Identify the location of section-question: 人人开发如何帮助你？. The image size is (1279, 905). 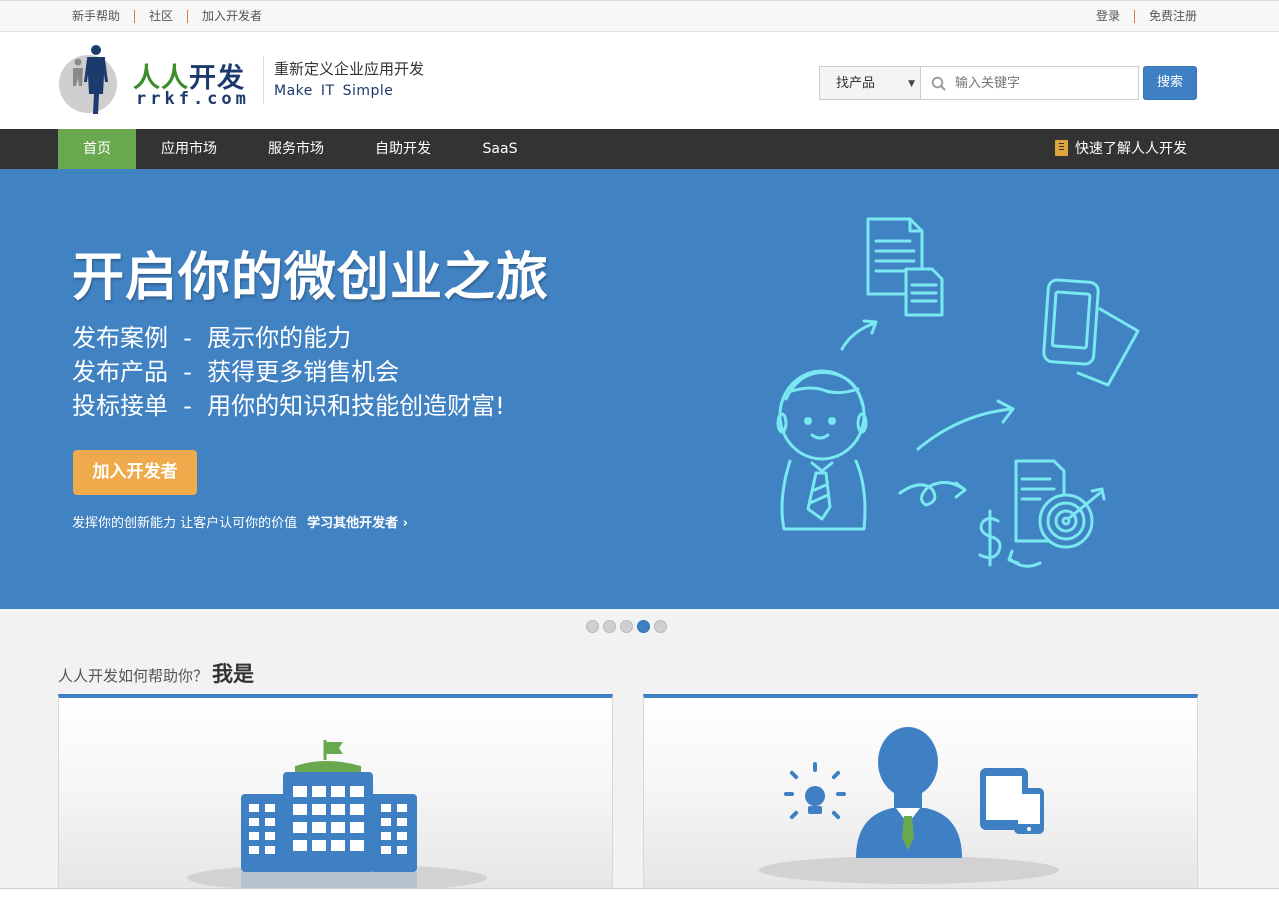
(133, 676).